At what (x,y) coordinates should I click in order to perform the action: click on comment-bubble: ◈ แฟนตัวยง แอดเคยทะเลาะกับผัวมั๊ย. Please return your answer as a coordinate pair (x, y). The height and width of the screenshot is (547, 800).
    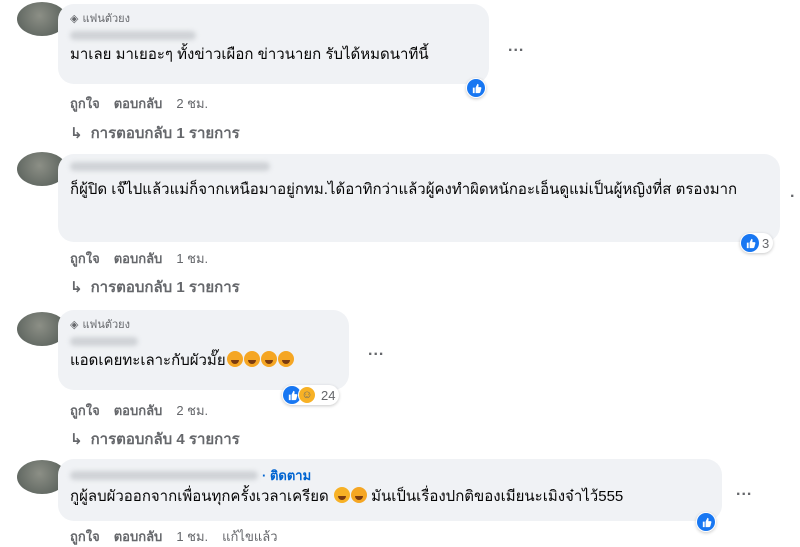
    Looking at the image, I should click on (203, 350).